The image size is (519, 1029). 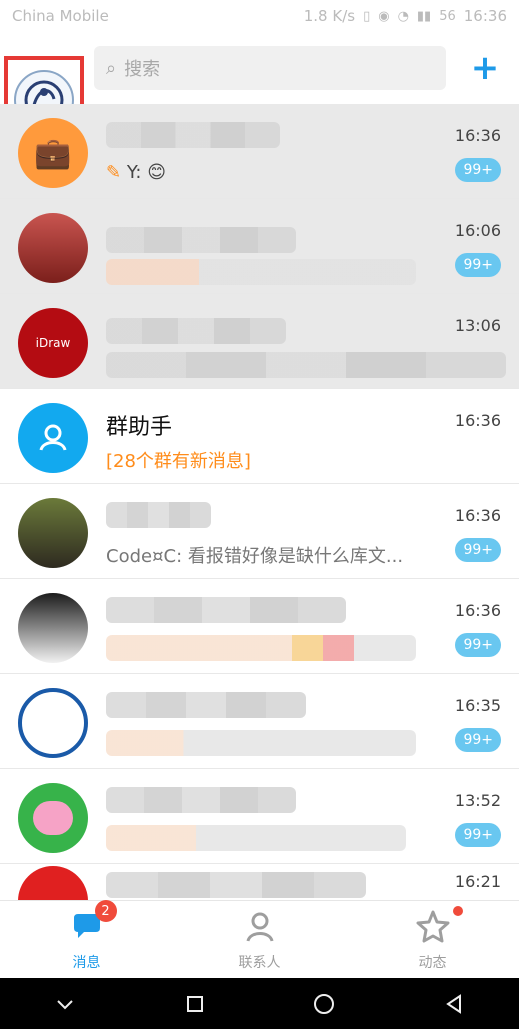 What do you see at coordinates (324, 1004) in the screenshot?
I see `home-icon` at bounding box center [324, 1004].